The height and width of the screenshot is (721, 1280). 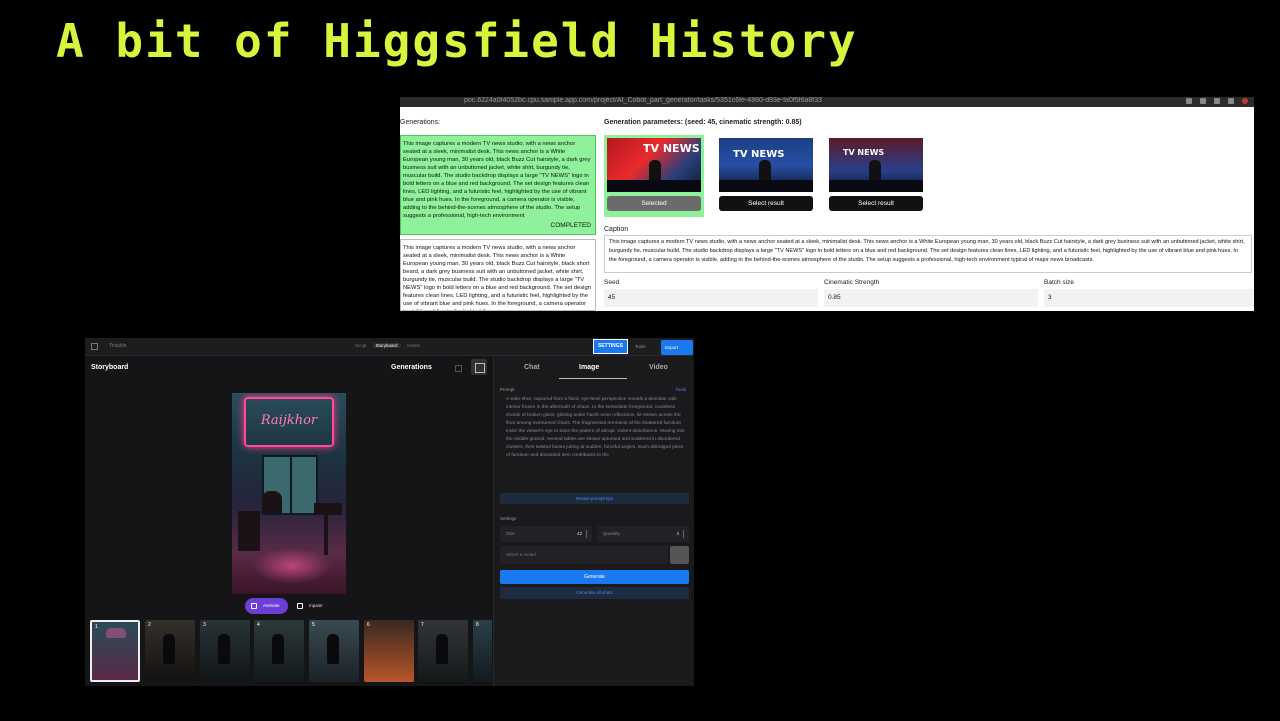 I want to click on nav-storyboard: Storyboard, so click(x=386, y=345).